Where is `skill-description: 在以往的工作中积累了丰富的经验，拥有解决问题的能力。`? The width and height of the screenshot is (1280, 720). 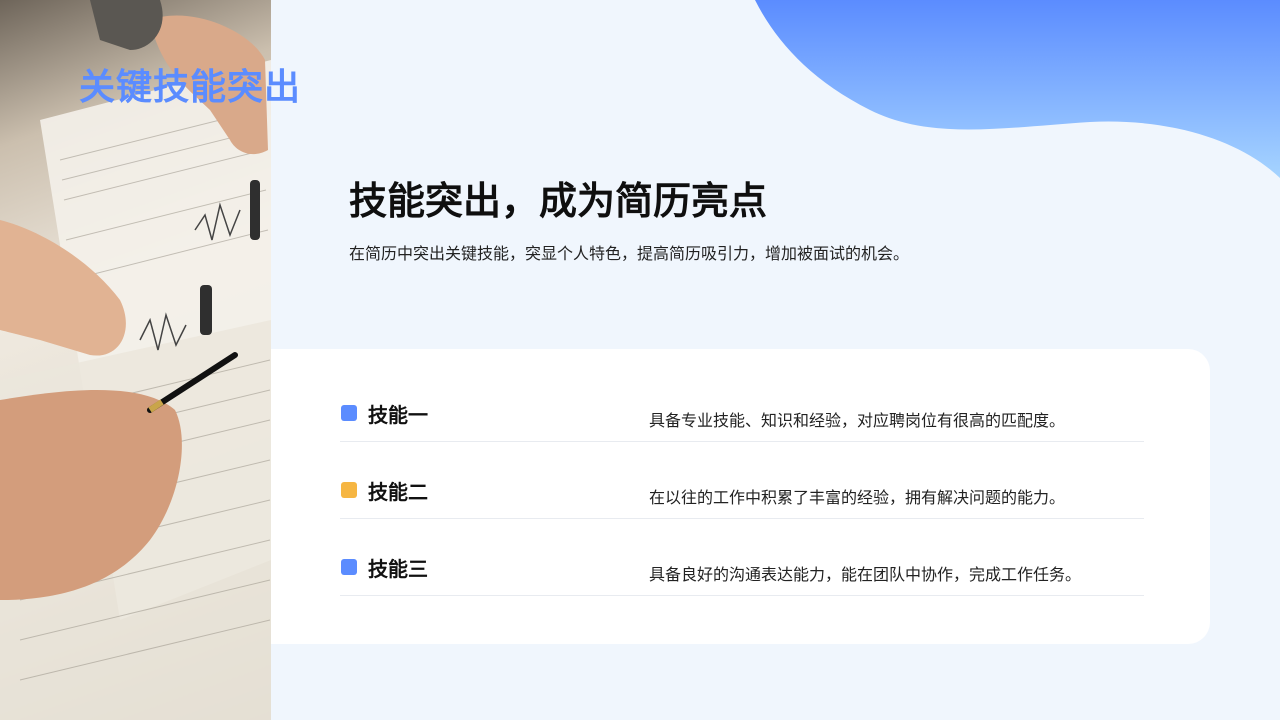
skill-description: 在以往的工作中积累了丰富的经验，拥有解决问题的能力。 is located at coordinates (857, 497).